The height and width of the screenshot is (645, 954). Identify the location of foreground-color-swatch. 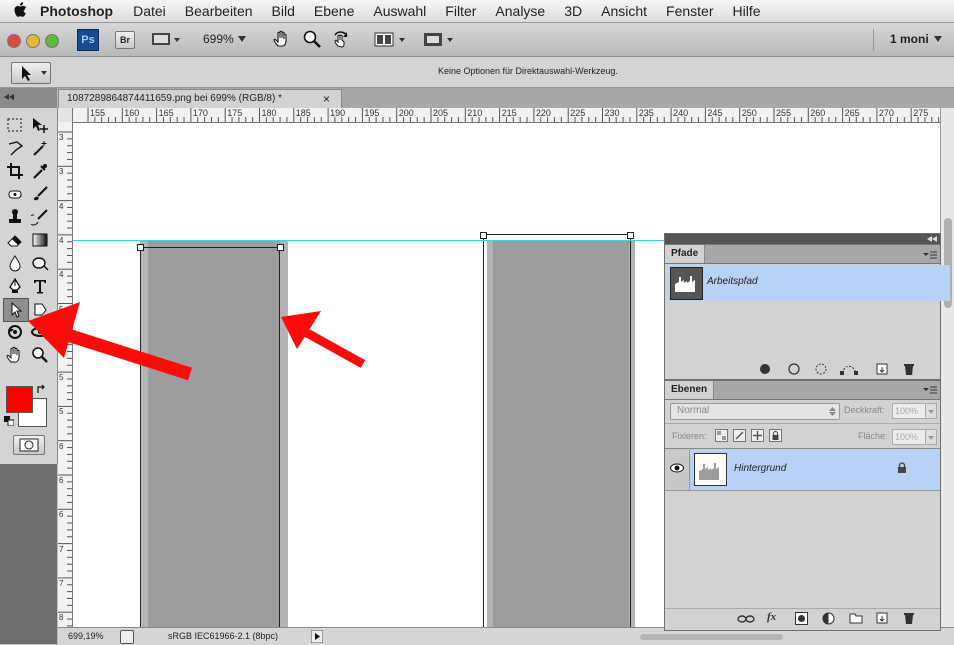
(19, 399).